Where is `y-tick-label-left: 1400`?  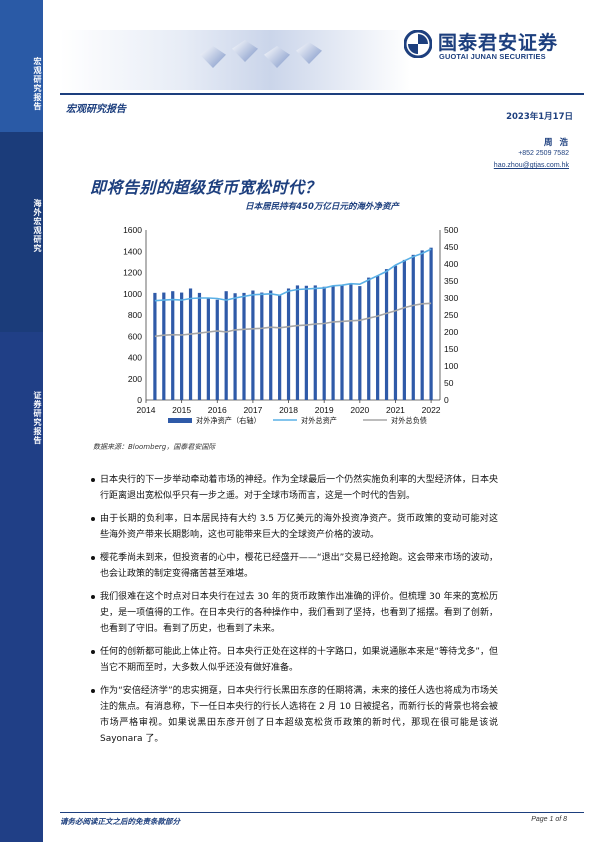 y-tick-label-left: 1400 is located at coordinates (132, 251).